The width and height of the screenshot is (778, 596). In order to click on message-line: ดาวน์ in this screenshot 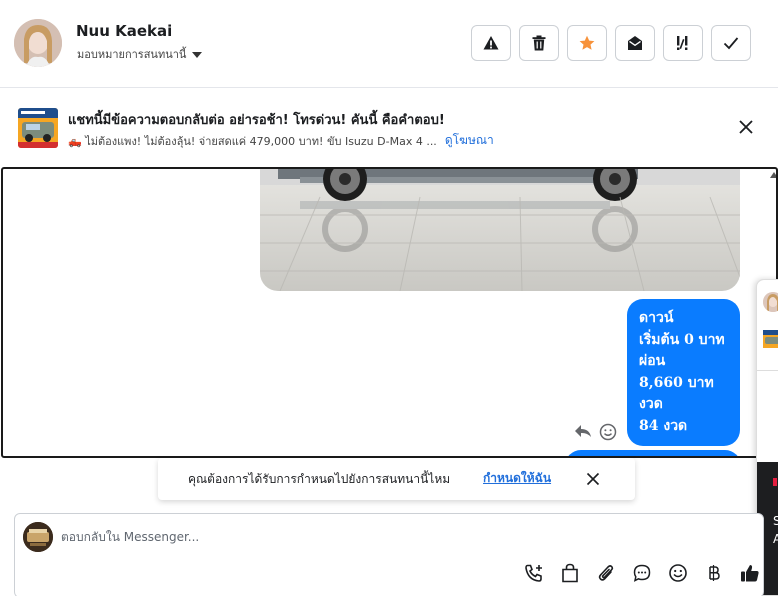, I will do `click(656, 318)`.